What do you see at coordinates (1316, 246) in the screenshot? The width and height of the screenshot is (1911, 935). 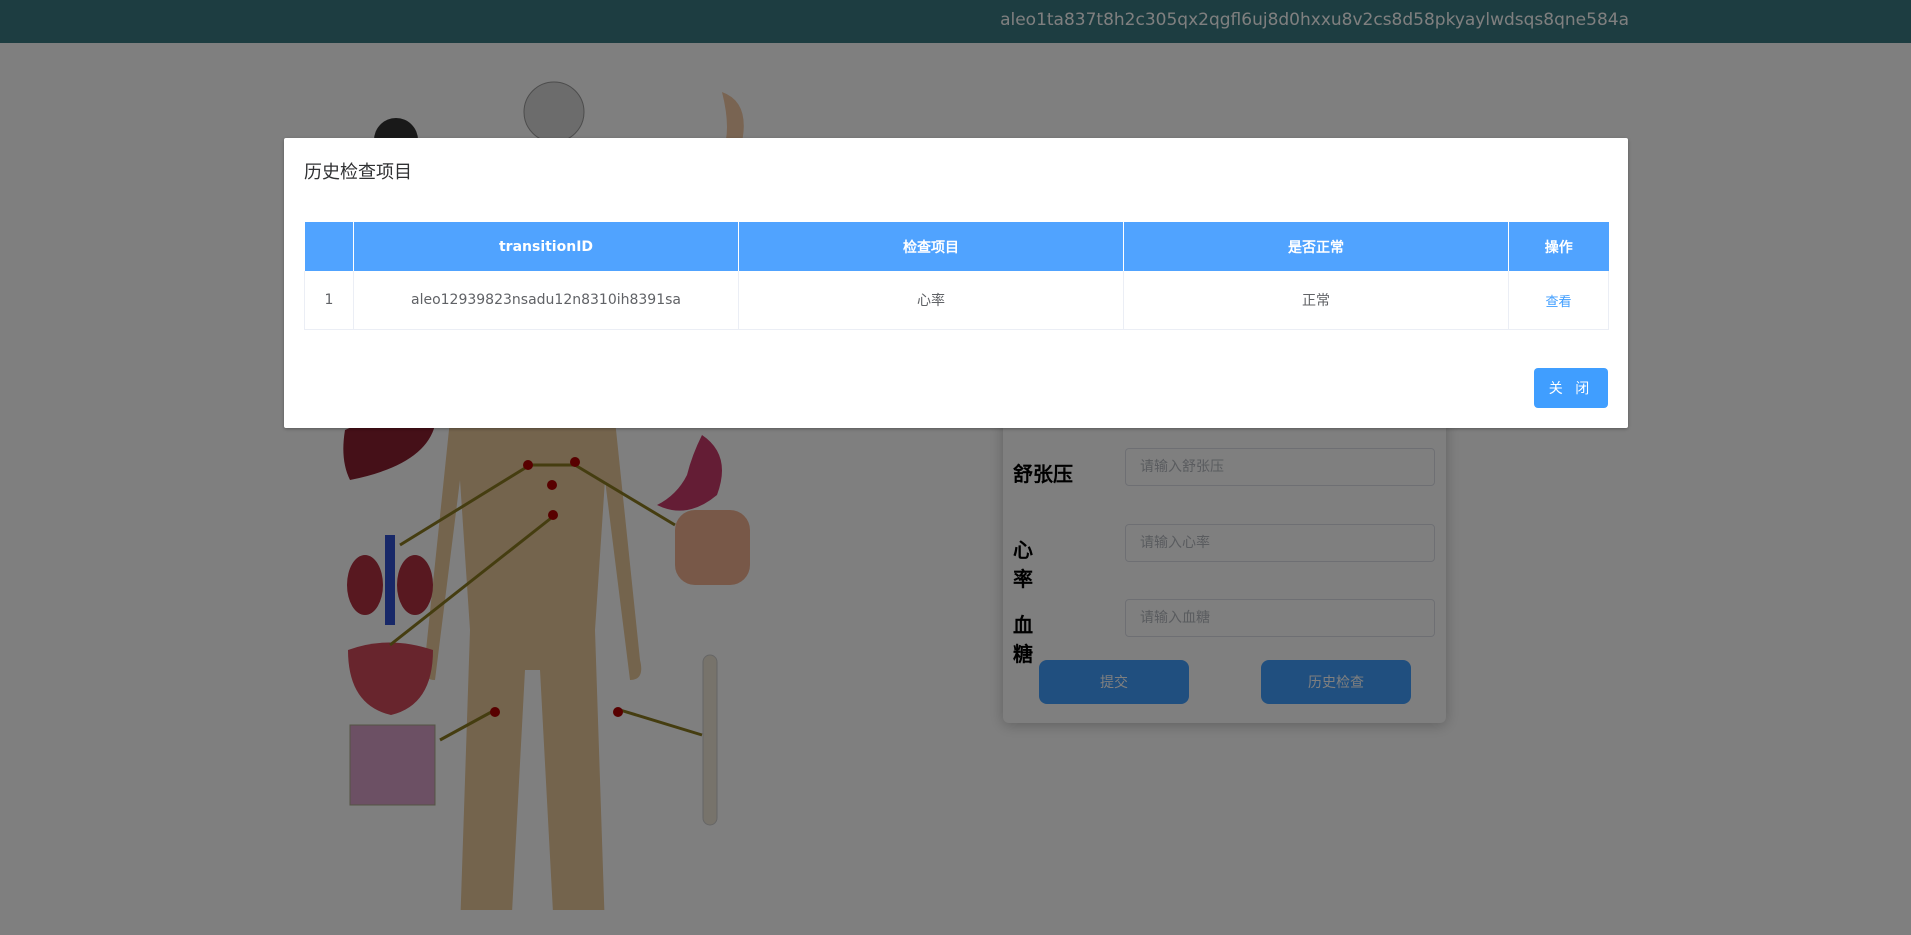 I see `column-header-normal: 是否正常` at bounding box center [1316, 246].